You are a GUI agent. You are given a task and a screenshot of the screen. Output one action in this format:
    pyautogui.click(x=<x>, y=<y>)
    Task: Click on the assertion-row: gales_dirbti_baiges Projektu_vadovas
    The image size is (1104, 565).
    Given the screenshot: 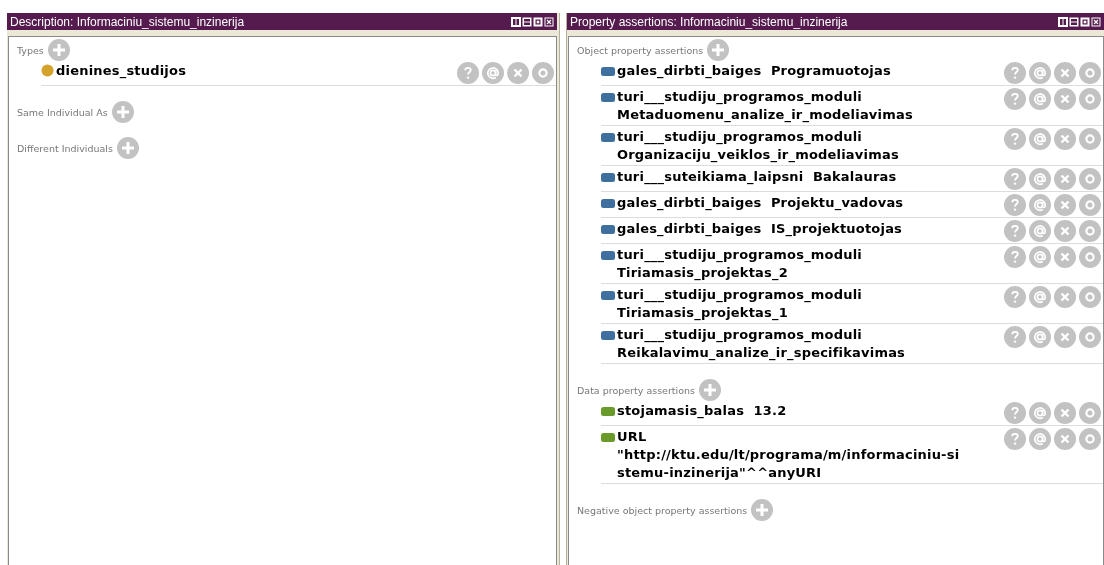 What is the action you would take?
    pyautogui.click(x=852, y=205)
    